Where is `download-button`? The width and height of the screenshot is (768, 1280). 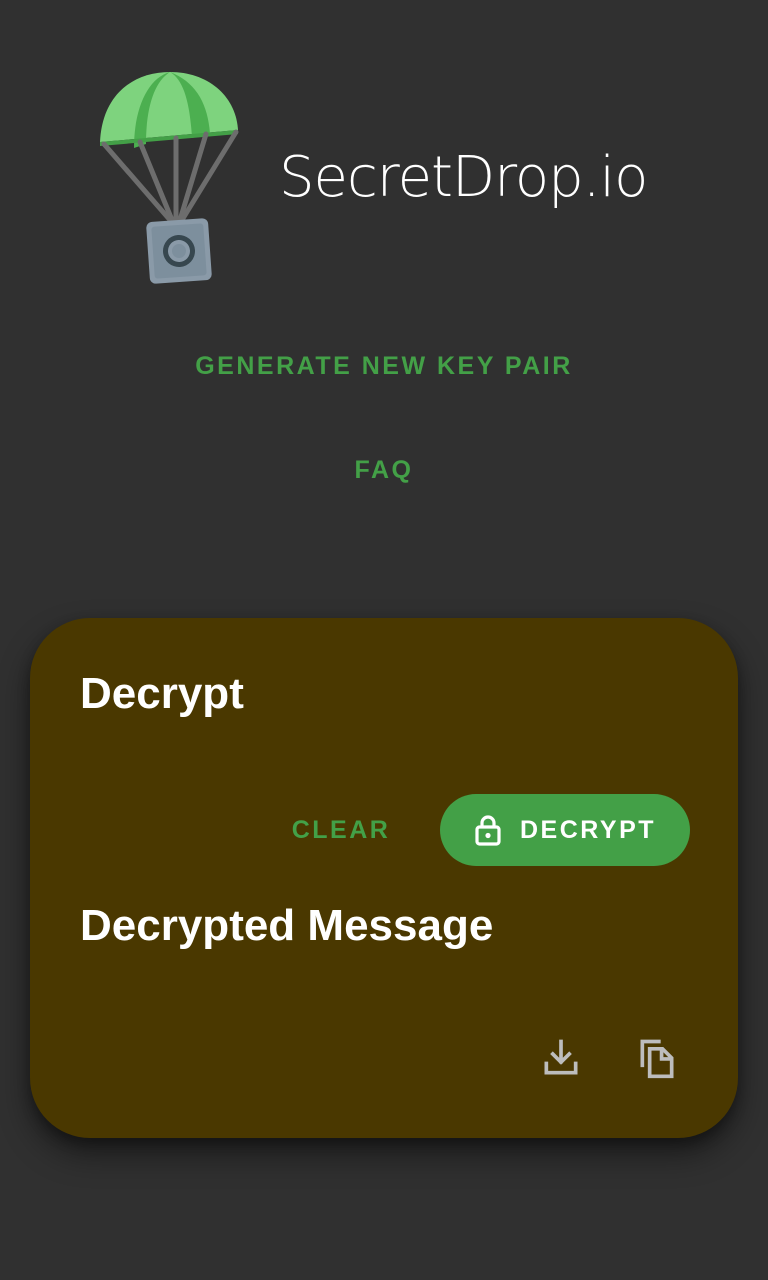
download-button is located at coordinates (561, 1058).